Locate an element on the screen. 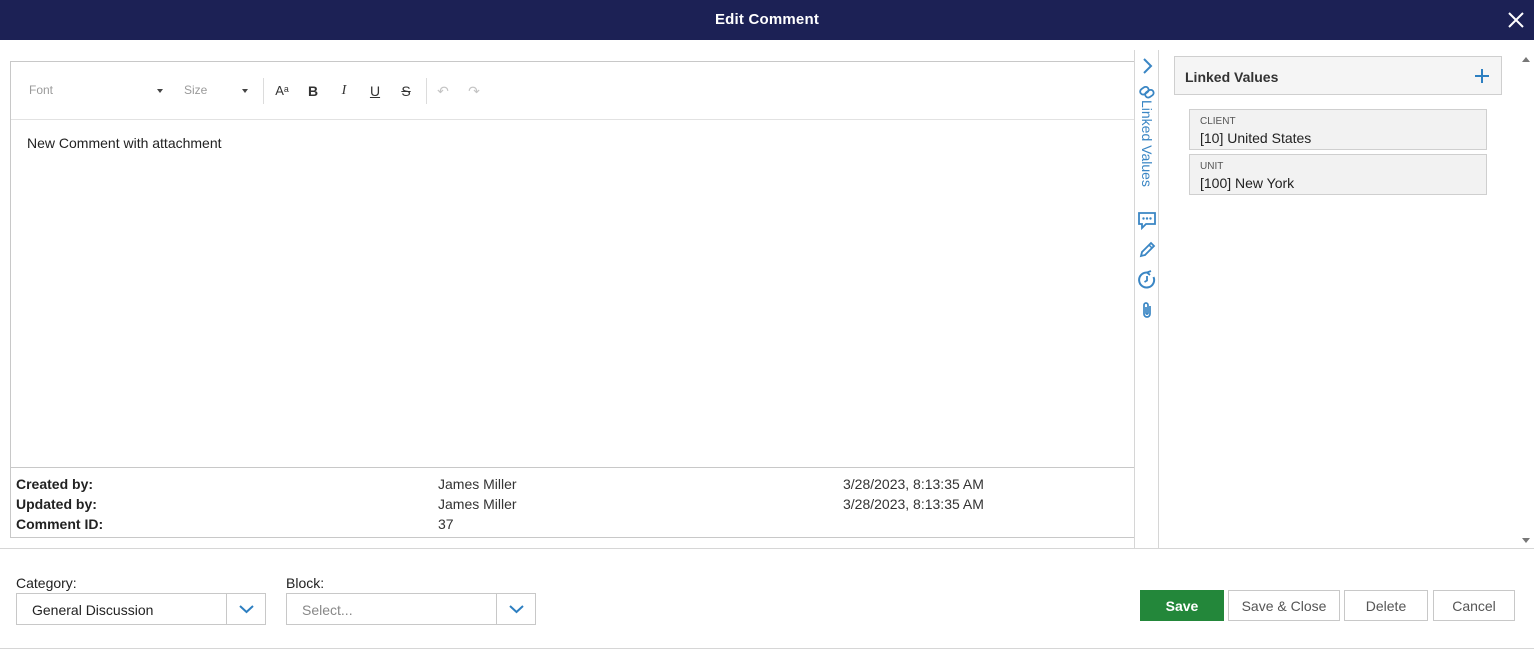  save-button: Save is located at coordinates (1182, 605).